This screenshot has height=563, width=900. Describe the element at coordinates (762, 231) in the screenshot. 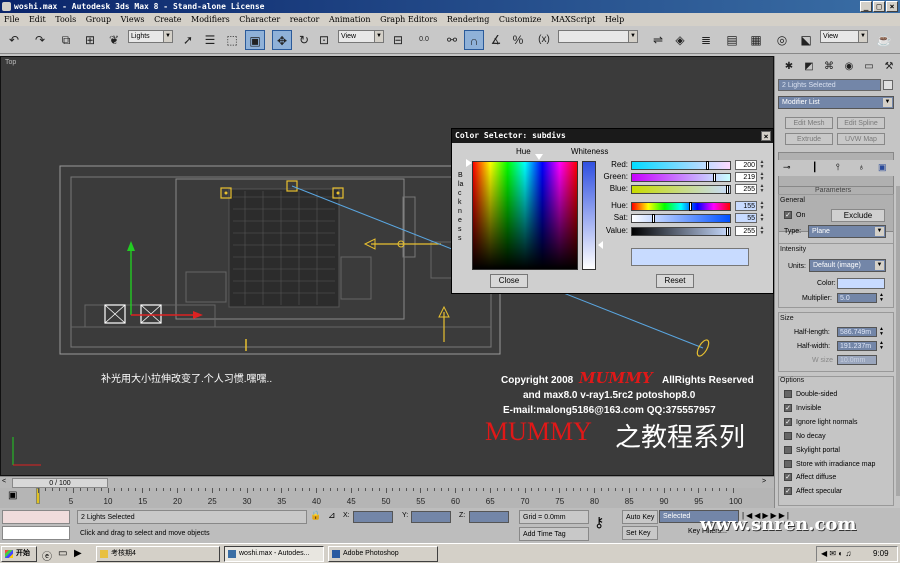

I see `value-spinner: ▲ ▼` at that location.